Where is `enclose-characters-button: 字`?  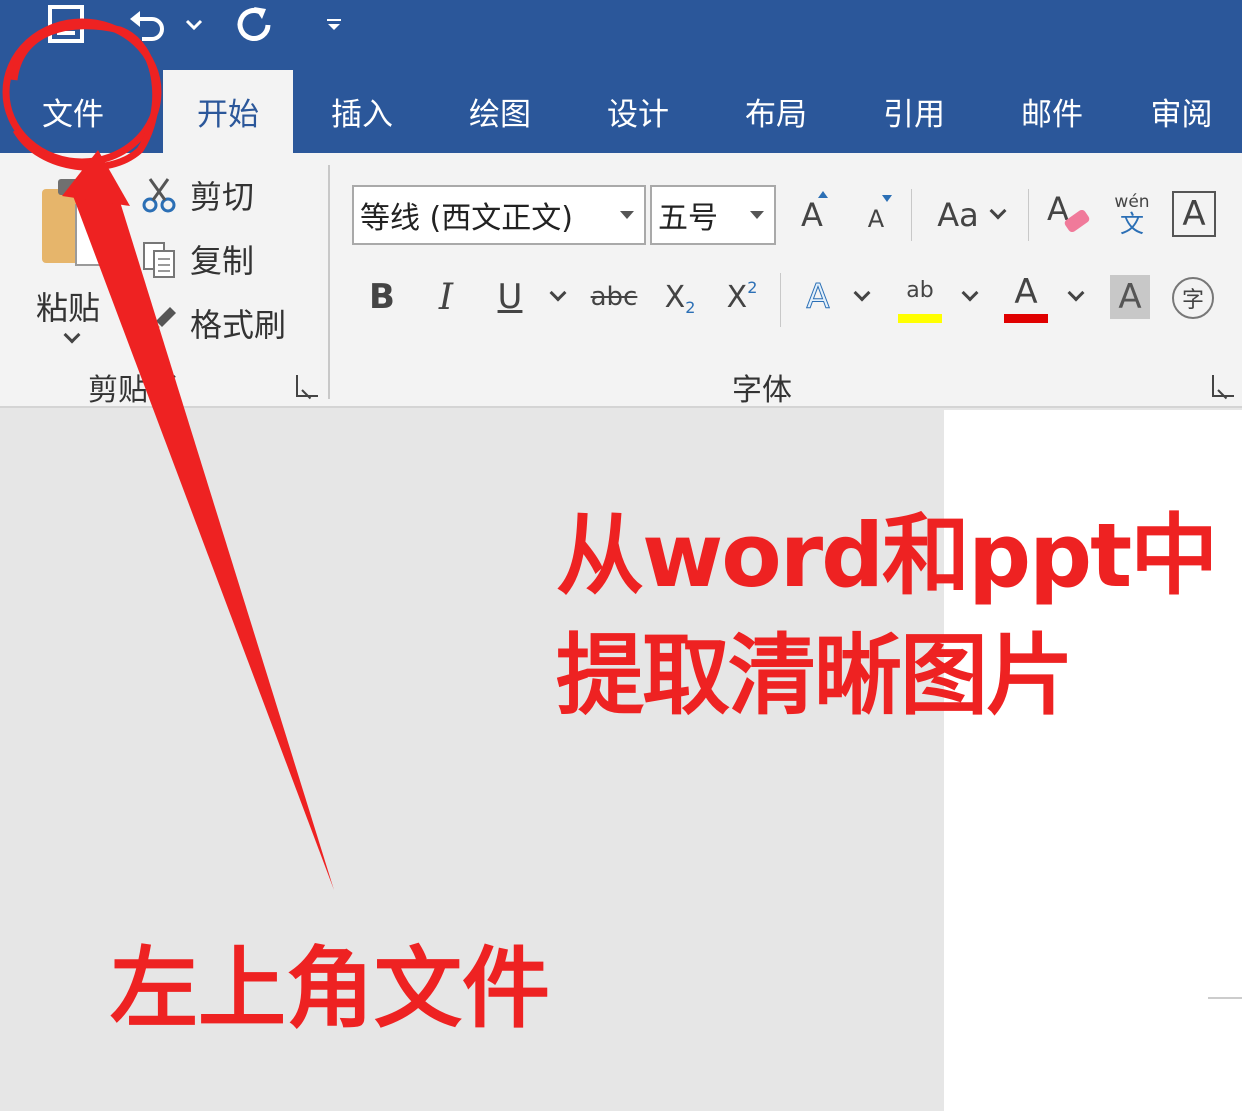
enclose-characters-button: 字 is located at coordinates (1193, 298).